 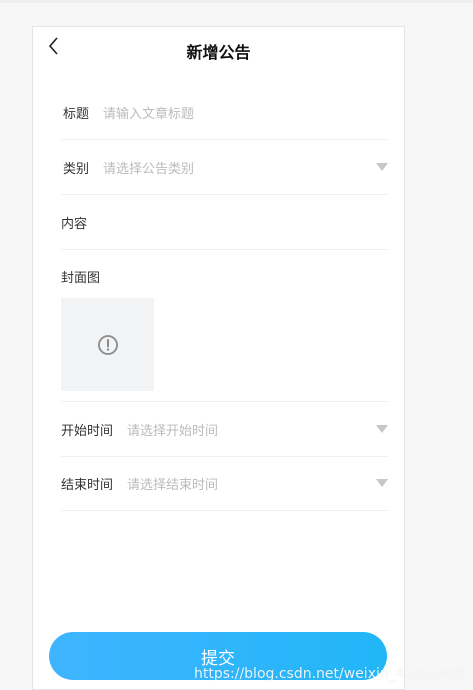 I want to click on exclamation-circle-icon, so click(x=107, y=344).